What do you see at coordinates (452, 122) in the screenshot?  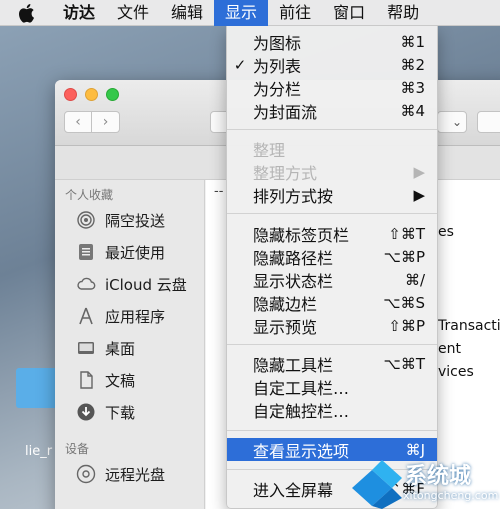 I see `arrange-dropdown-button: ⌄` at bounding box center [452, 122].